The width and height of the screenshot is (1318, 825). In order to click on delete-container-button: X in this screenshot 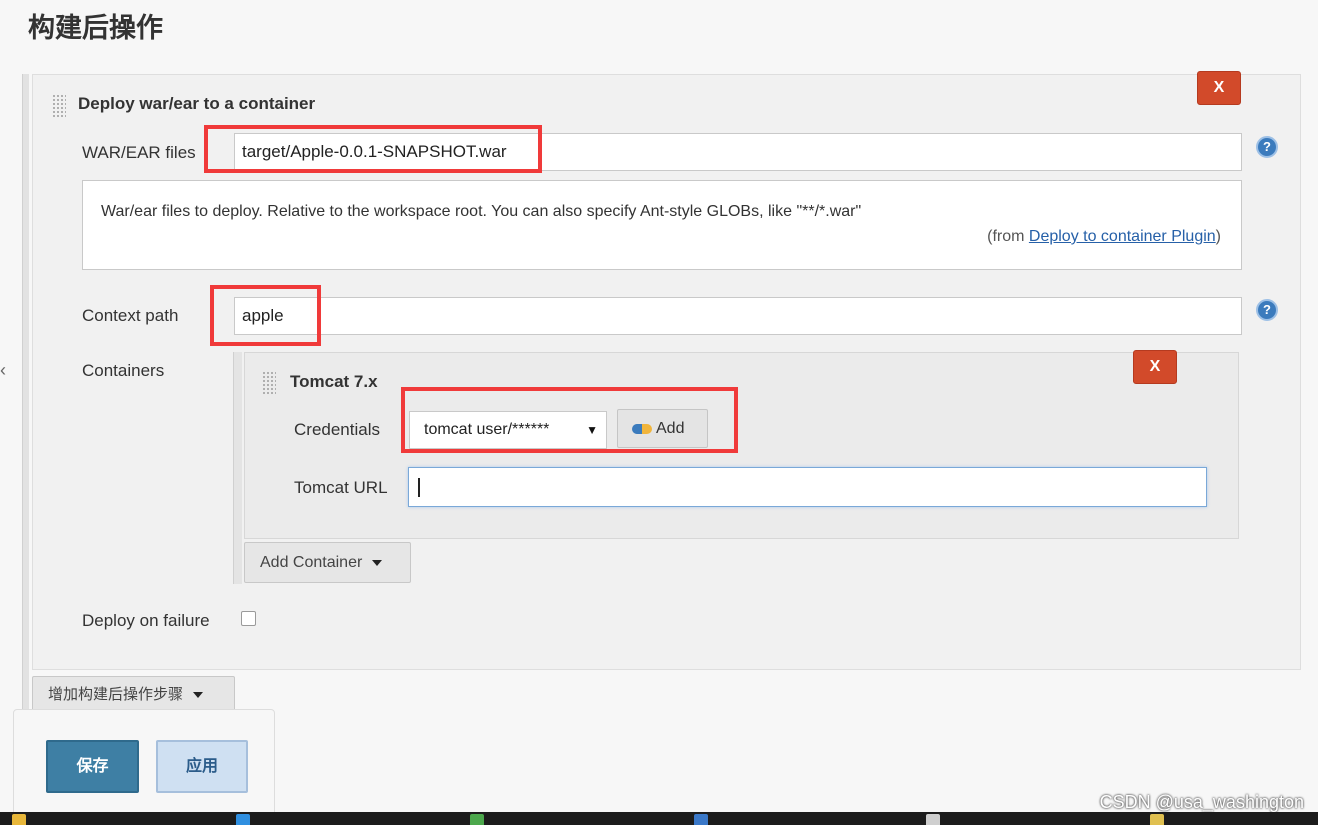, I will do `click(1155, 367)`.